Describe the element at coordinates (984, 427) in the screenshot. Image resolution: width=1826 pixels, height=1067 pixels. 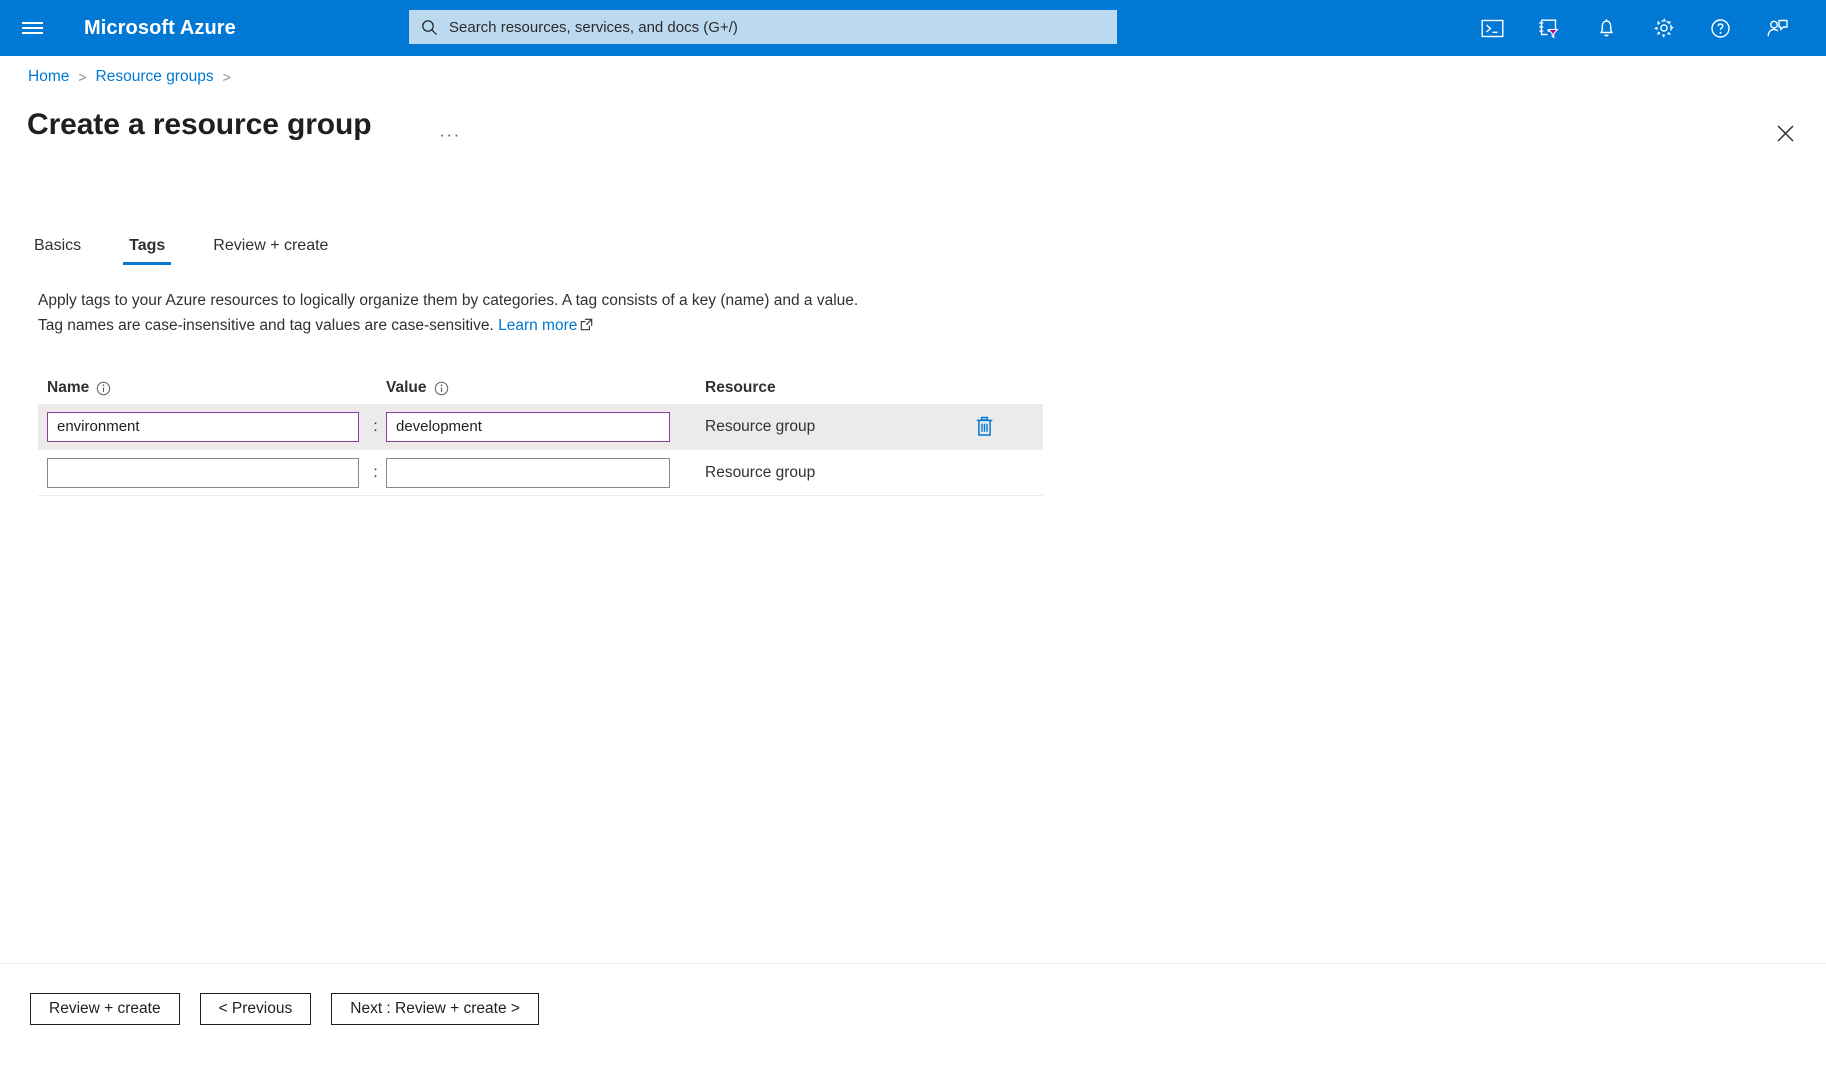
I see `delete-trash-icon` at that location.